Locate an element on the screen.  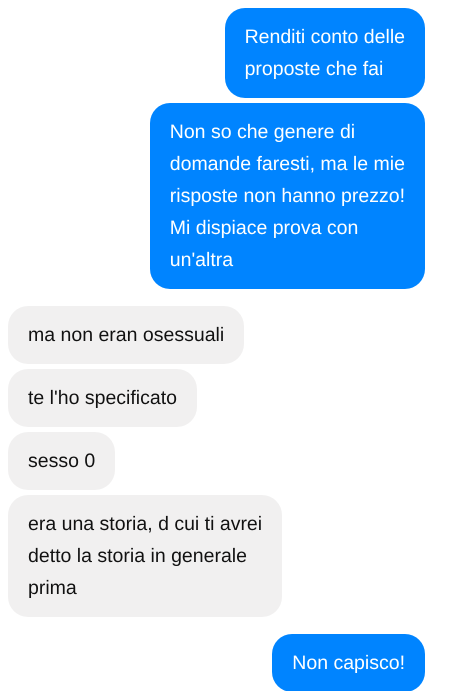
received-message-bubble: sesso 0 is located at coordinates (62, 461).